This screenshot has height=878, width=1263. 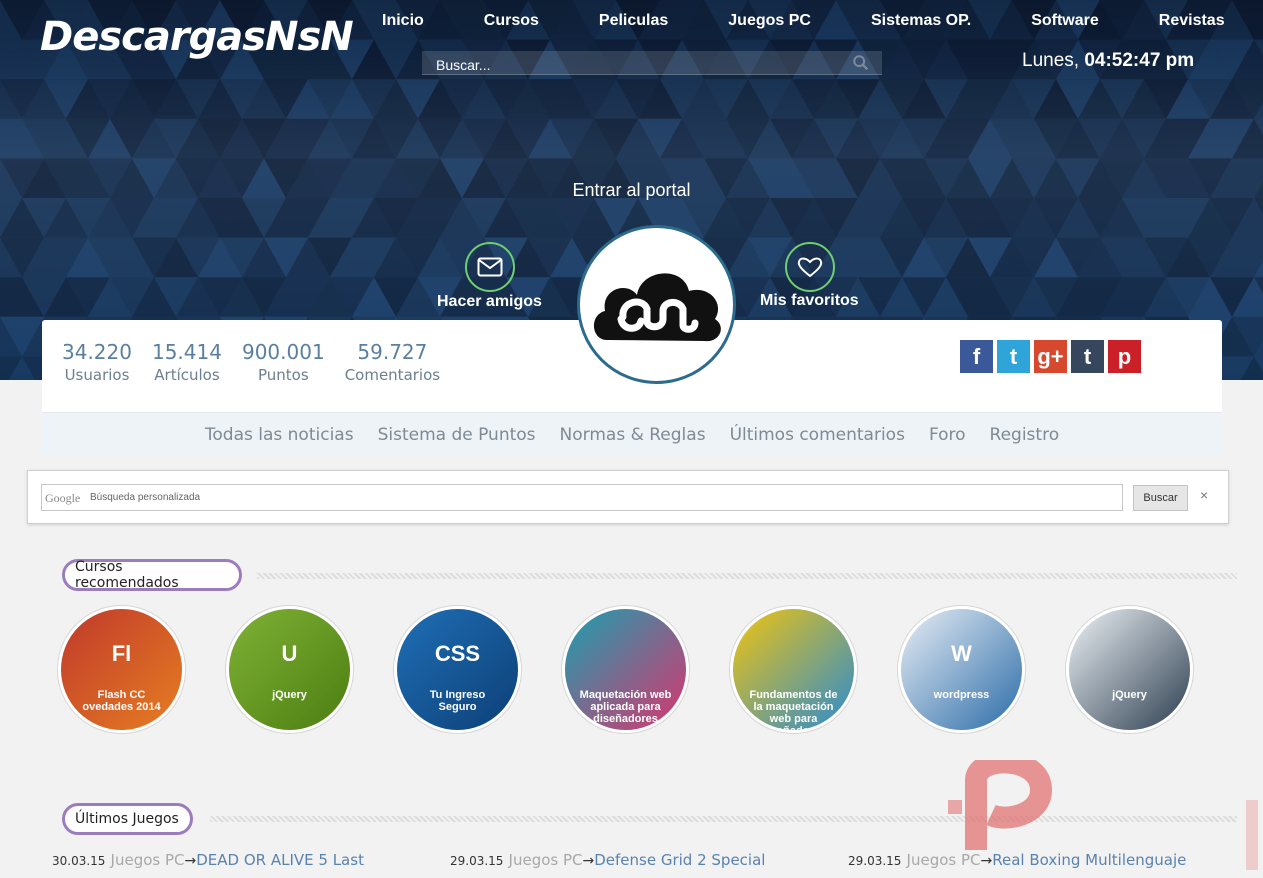 What do you see at coordinates (289, 653) in the screenshot?
I see `course-caption-top: U` at bounding box center [289, 653].